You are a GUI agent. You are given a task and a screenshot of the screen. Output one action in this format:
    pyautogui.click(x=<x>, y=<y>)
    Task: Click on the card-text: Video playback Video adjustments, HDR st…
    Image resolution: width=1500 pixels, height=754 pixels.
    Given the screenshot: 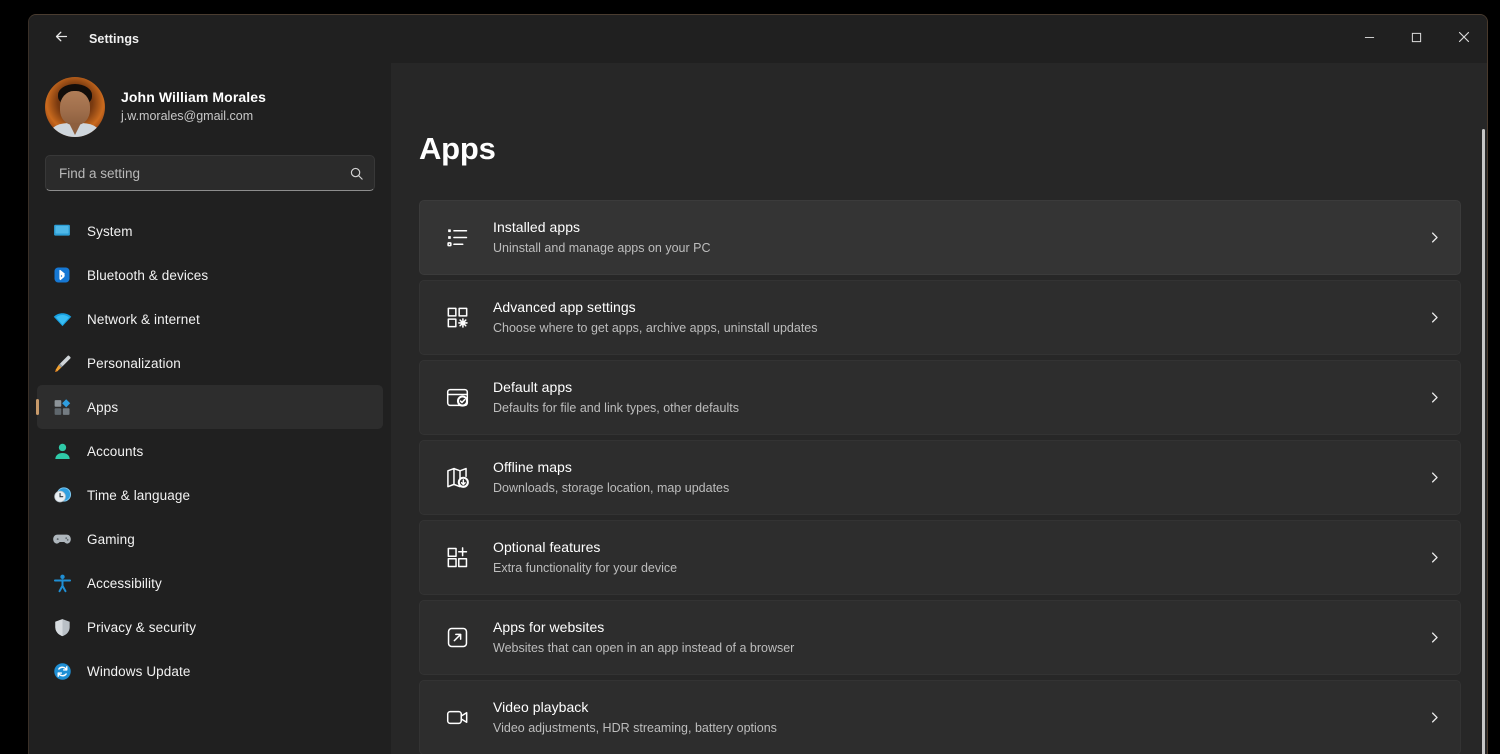 What is the action you would take?
    pyautogui.click(x=955, y=717)
    